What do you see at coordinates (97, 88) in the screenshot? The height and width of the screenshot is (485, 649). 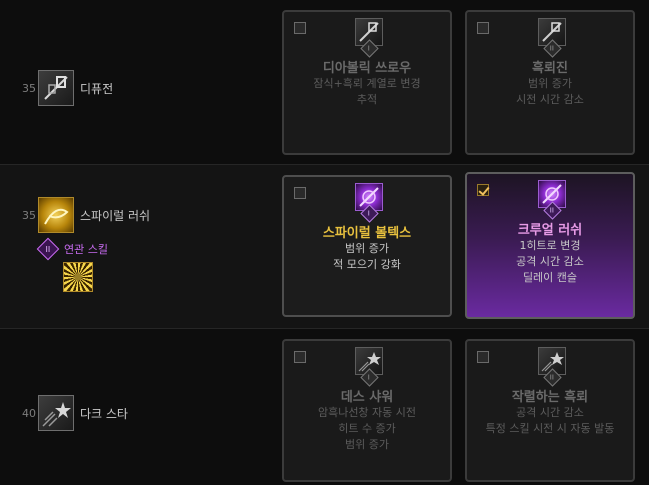 I see `skill-name: 디퓨전` at bounding box center [97, 88].